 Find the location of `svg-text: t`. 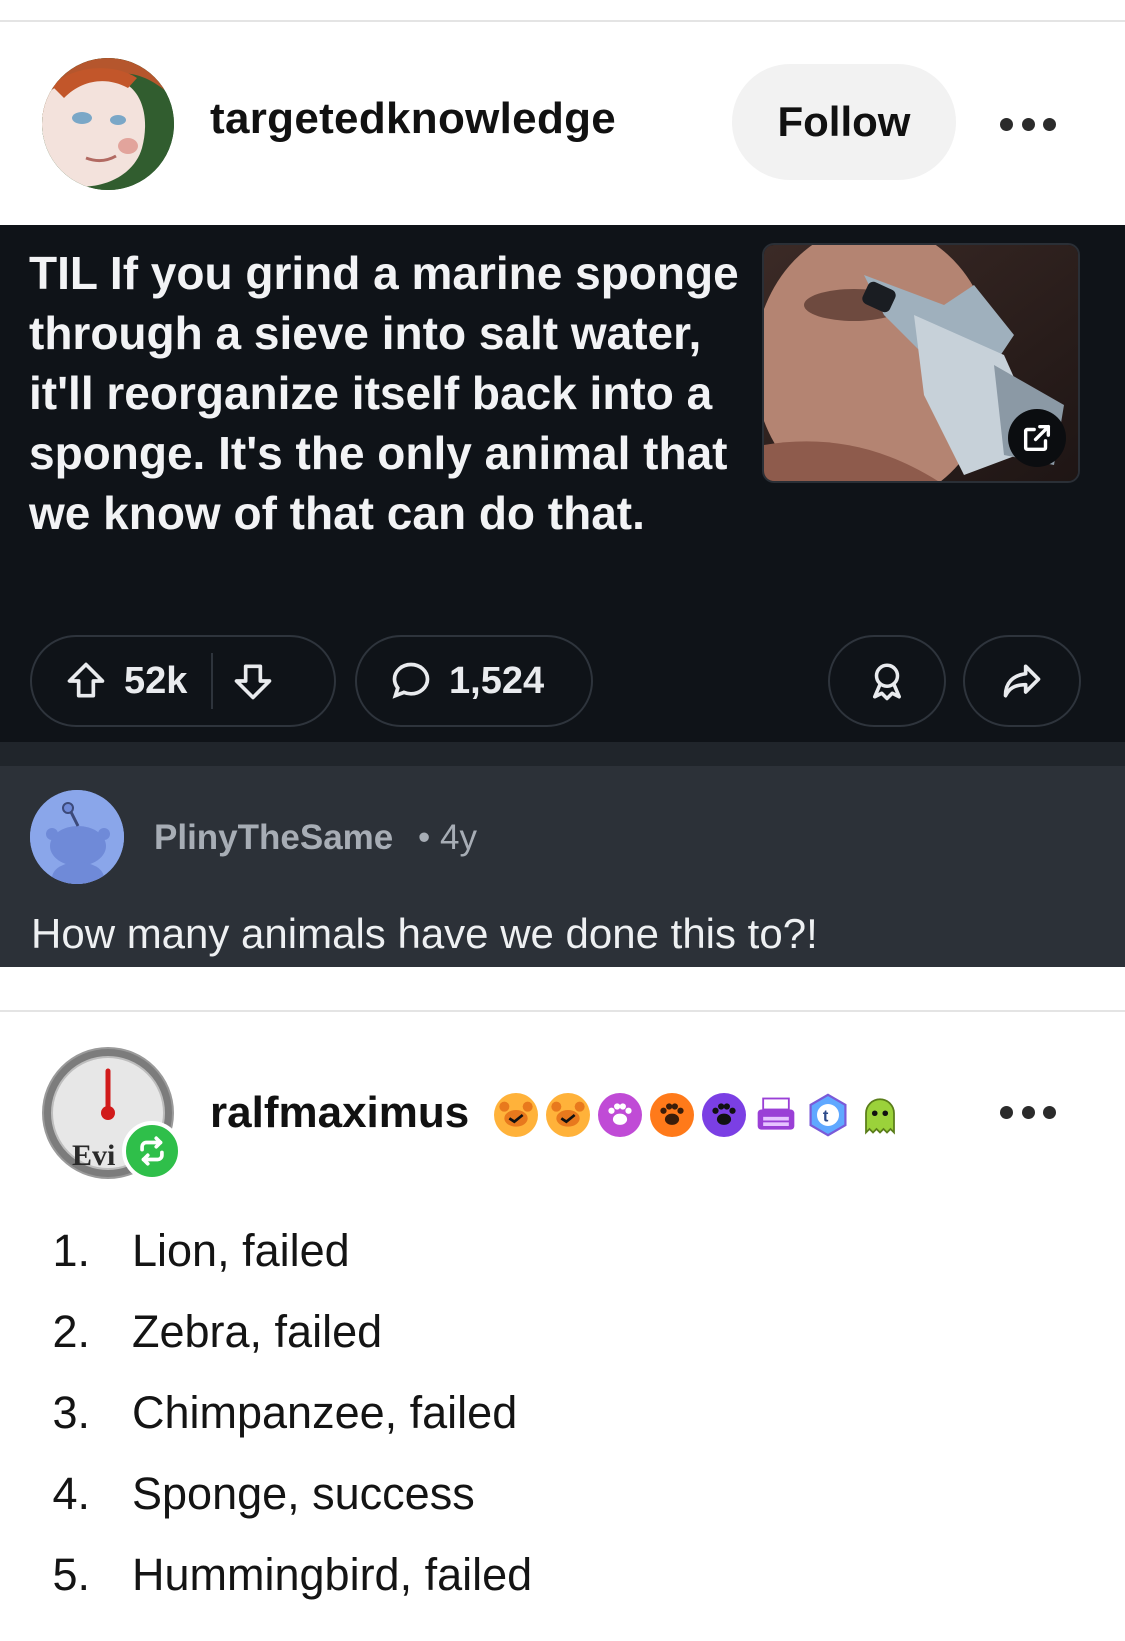

svg-text: t is located at coordinates (826, 1116).